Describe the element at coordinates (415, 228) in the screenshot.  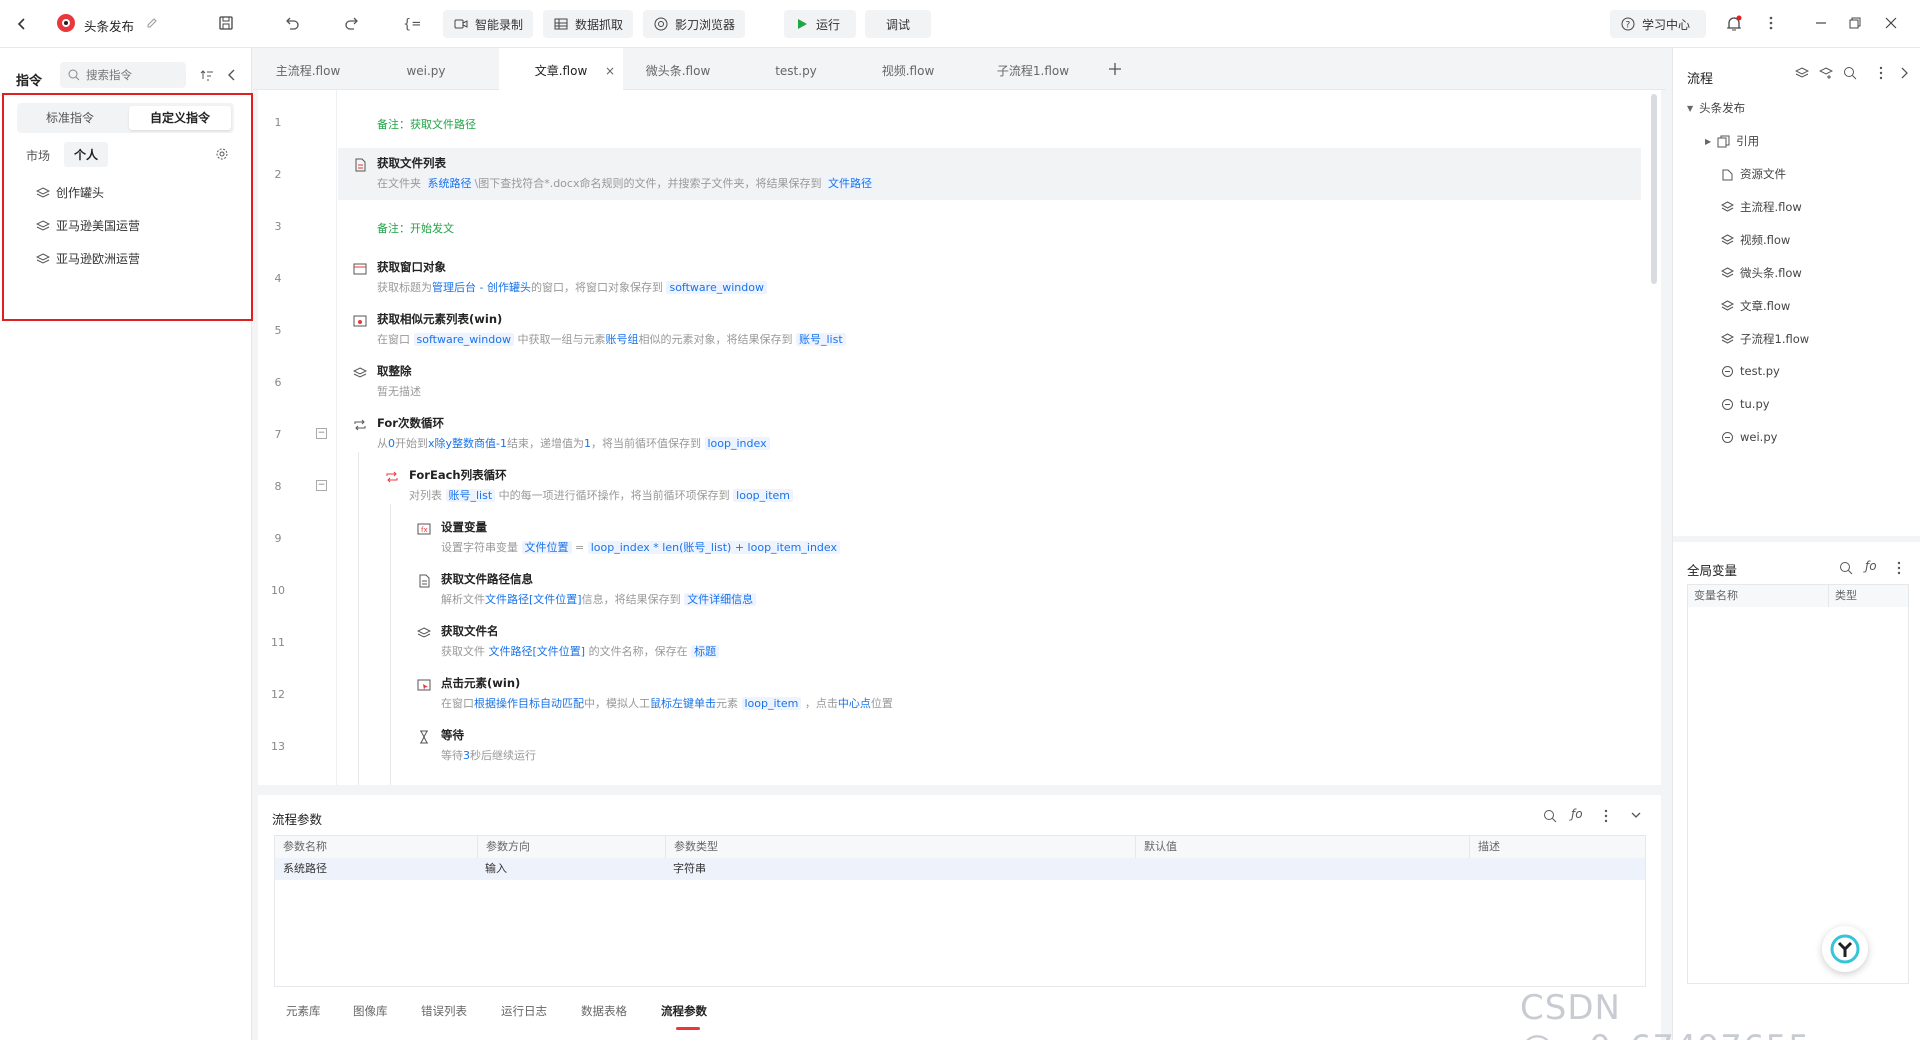
I see `step-comment: 备注：开始发文` at that location.